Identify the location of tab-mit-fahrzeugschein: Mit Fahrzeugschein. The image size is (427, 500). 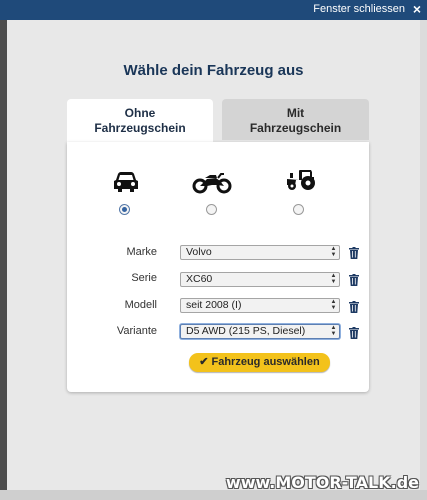
(295, 119).